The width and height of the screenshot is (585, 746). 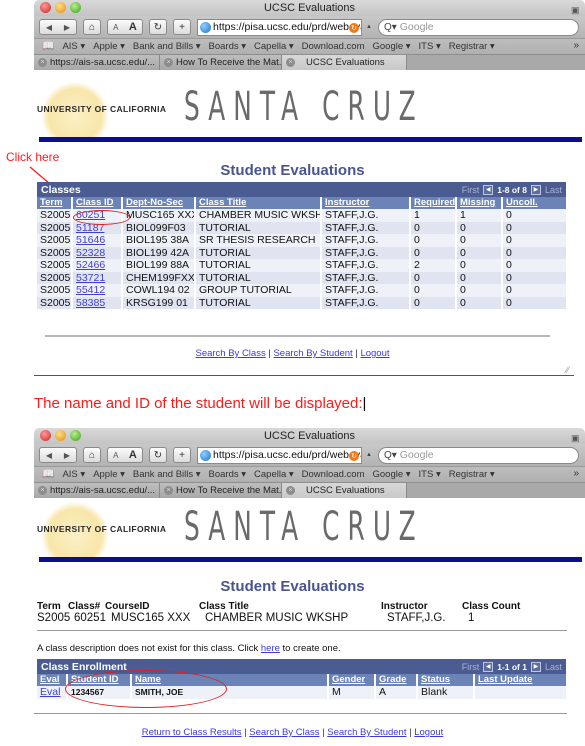 What do you see at coordinates (98, 240) in the screenshot?
I see `cell-class-id-link: 51646` at bounding box center [98, 240].